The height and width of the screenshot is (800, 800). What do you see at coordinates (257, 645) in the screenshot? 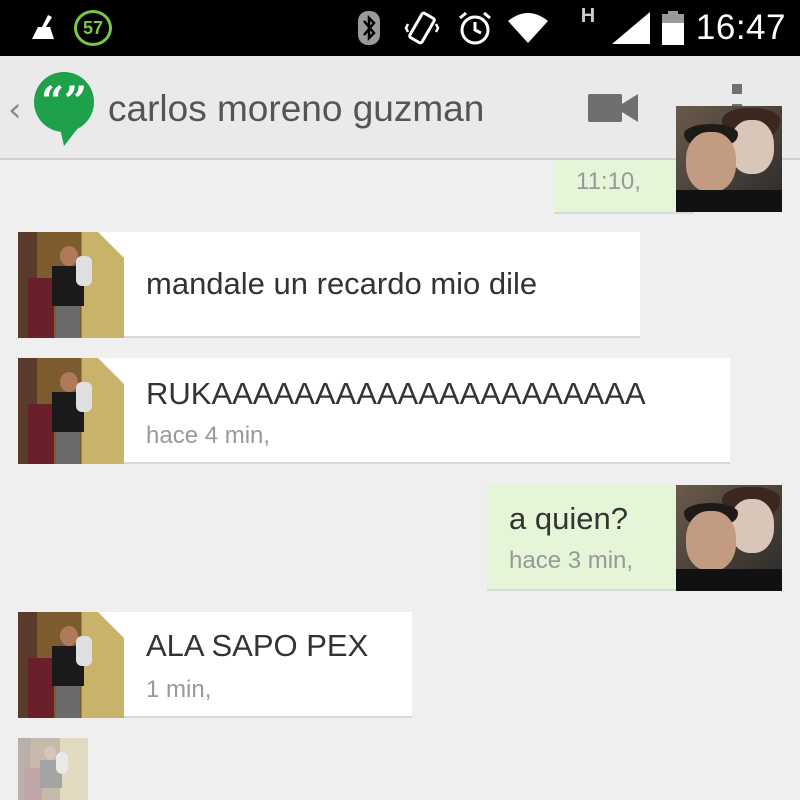
I see `message-text: ALA SAPO PEX` at bounding box center [257, 645].